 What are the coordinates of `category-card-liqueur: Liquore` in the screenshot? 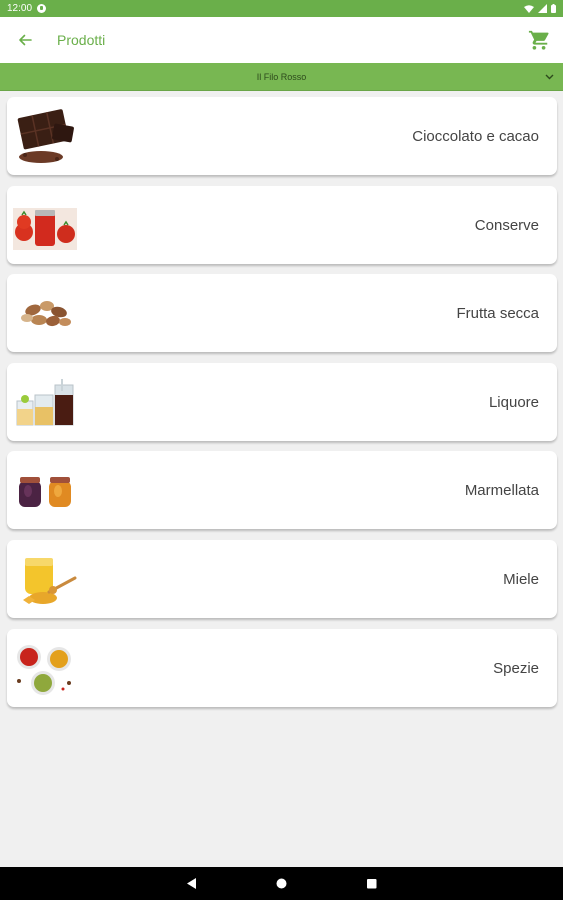 It's located at (282, 401).